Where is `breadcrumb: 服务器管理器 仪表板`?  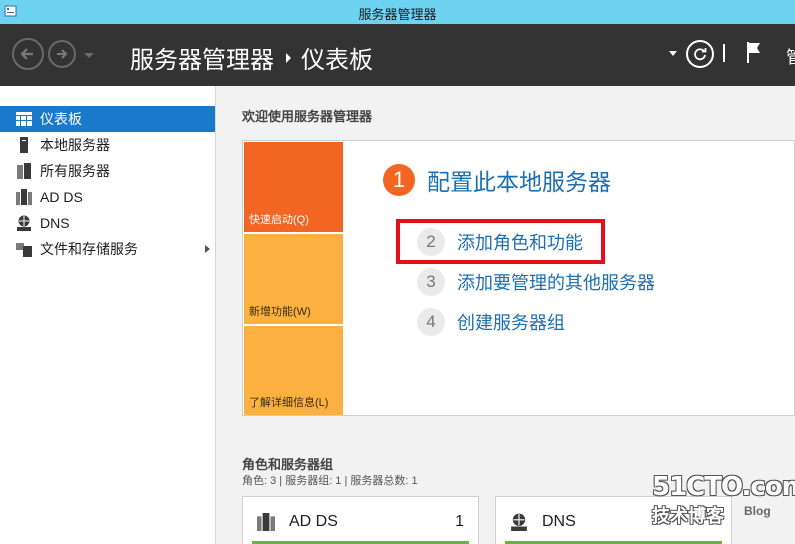 breadcrumb: 服务器管理器 仪表板 is located at coordinates (251, 57).